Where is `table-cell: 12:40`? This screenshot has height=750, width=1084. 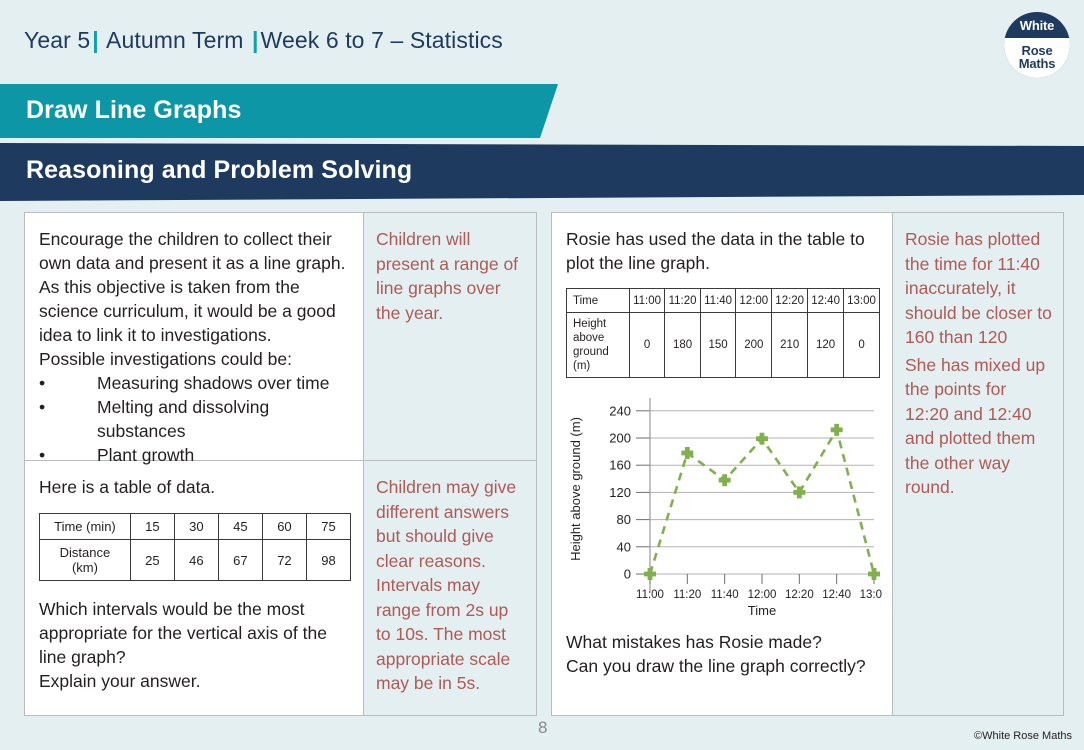 table-cell: 12:40 is located at coordinates (826, 300).